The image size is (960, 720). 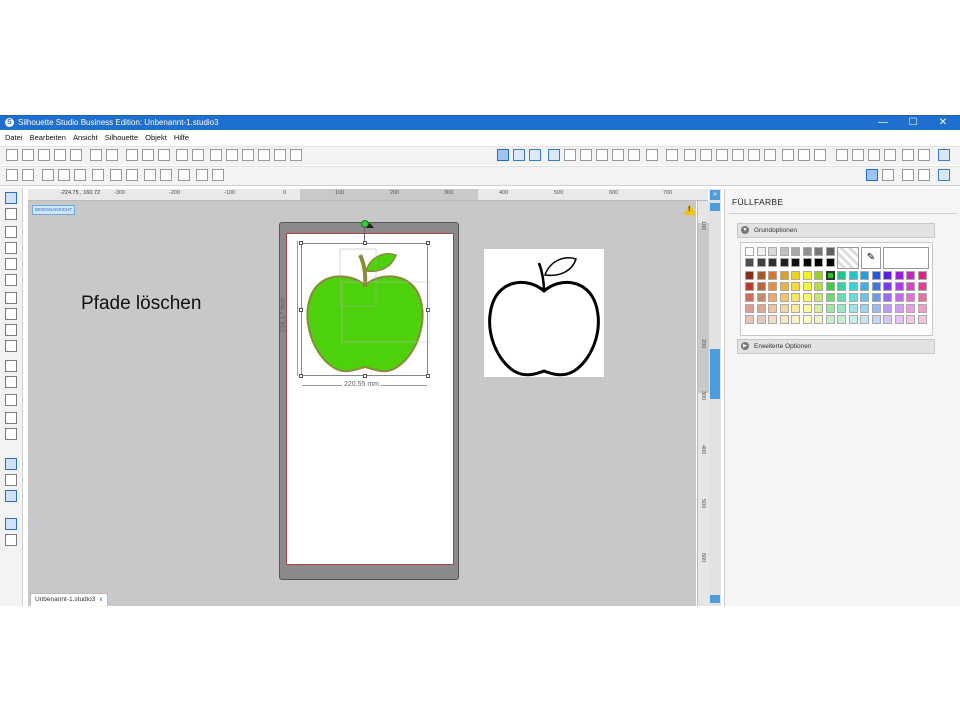 What do you see at coordinates (264, 155) in the screenshot?
I see `zoom-select-icon` at bounding box center [264, 155].